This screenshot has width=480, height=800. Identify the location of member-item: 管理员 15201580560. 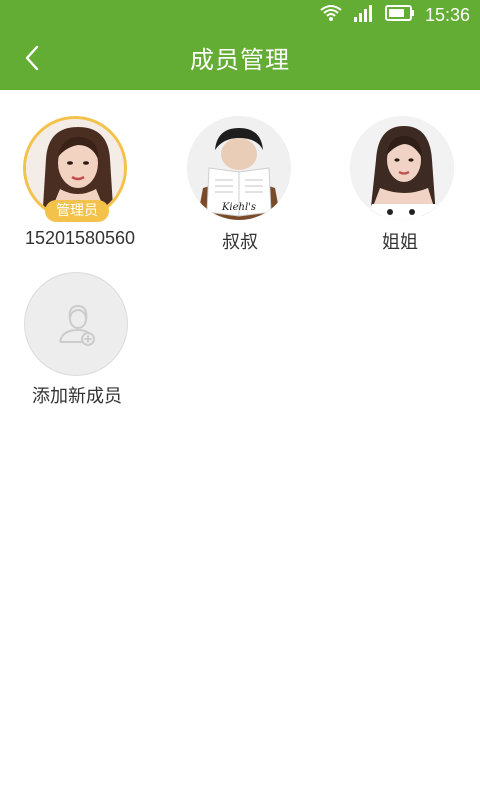
(80, 175).